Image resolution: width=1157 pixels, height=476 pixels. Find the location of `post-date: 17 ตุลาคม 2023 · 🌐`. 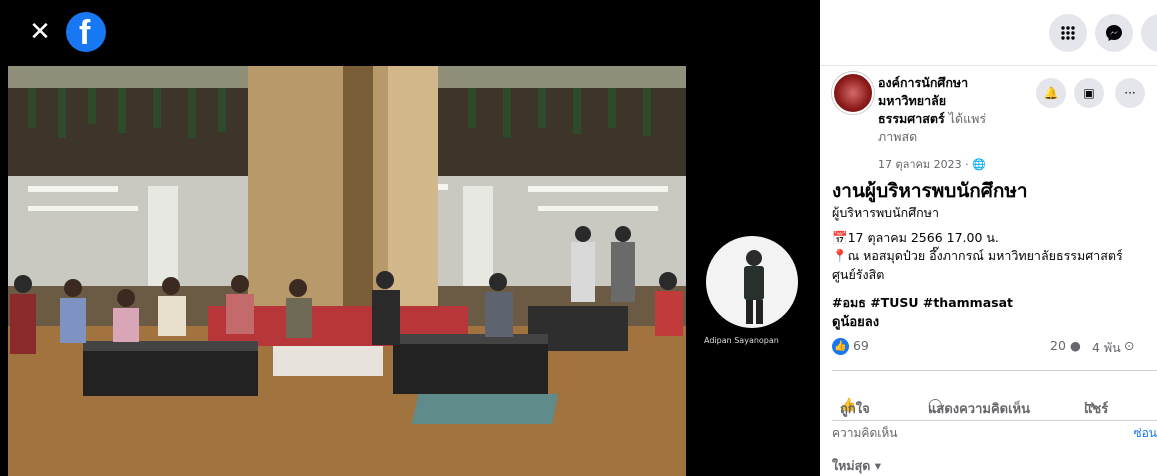

post-date: 17 ตุลาคม 2023 · 🌐 is located at coordinates (932, 164).